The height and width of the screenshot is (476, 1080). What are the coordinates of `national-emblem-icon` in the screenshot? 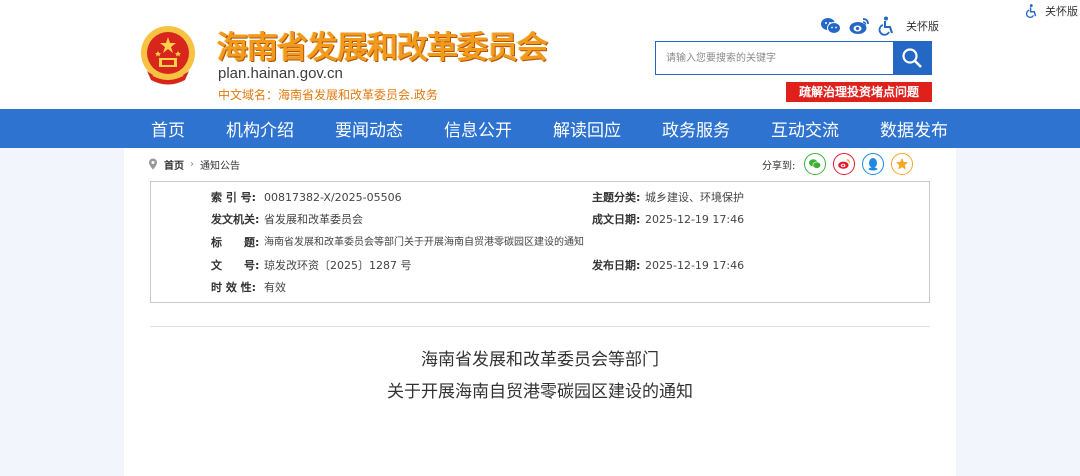 It's located at (168, 55).